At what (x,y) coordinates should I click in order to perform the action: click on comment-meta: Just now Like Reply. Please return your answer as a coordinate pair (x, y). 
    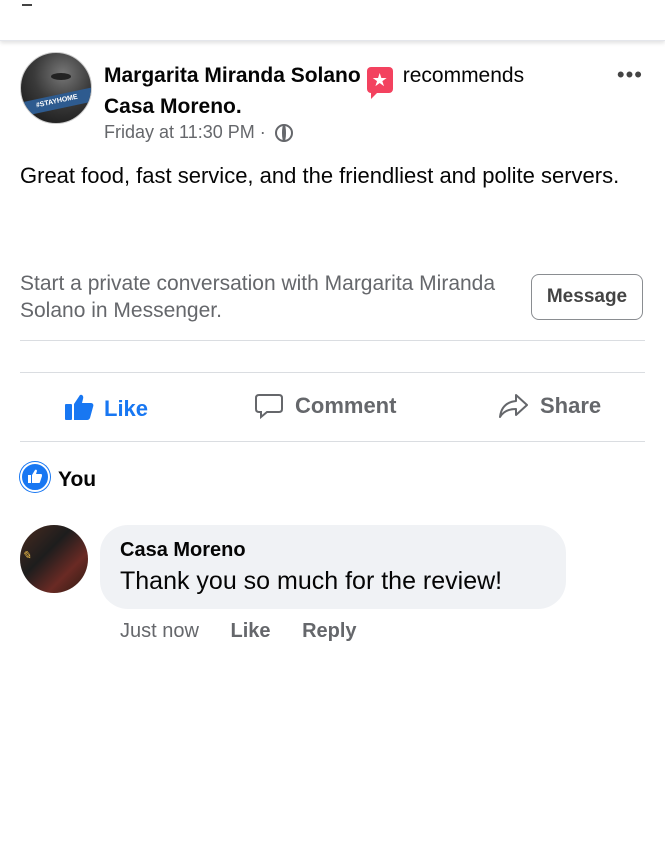
    Looking at the image, I should click on (251, 631).